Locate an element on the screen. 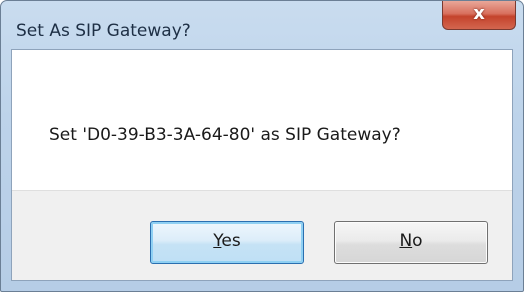 Image resolution: width=526 pixels, height=294 pixels. yes-label-rest: es is located at coordinates (231, 241).